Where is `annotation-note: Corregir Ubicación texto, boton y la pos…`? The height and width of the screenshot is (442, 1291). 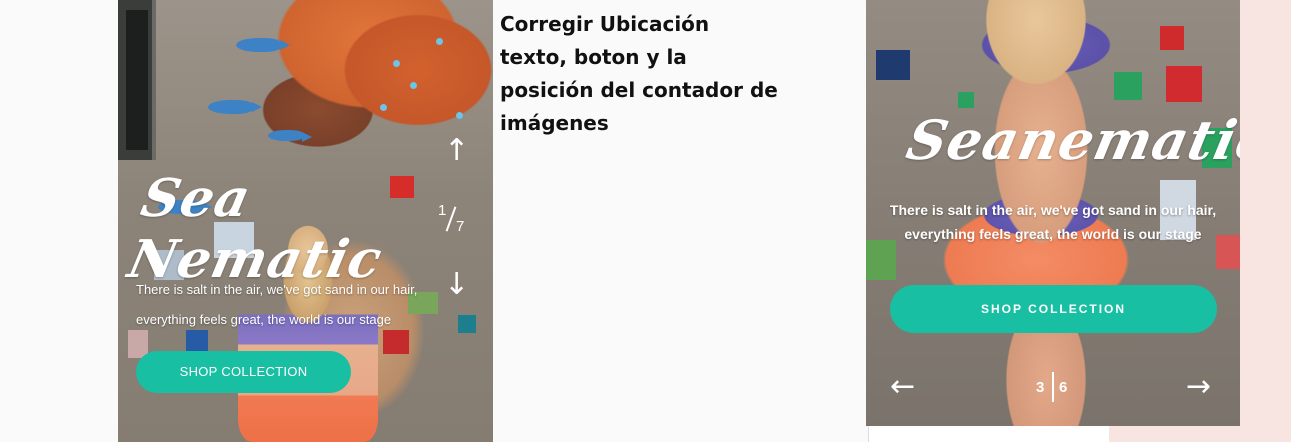 annotation-note: Corregir Ubicación texto, boton y la pos… is located at coordinates (650, 74).